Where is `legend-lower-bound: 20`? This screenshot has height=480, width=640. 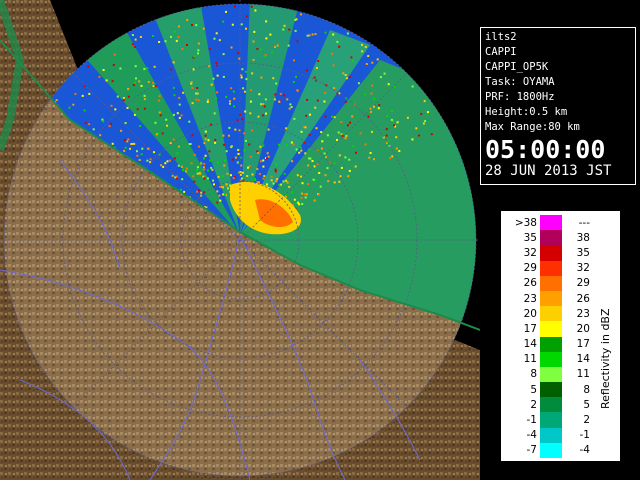
legend-lower-bound: 20 is located at coordinates (530, 313).